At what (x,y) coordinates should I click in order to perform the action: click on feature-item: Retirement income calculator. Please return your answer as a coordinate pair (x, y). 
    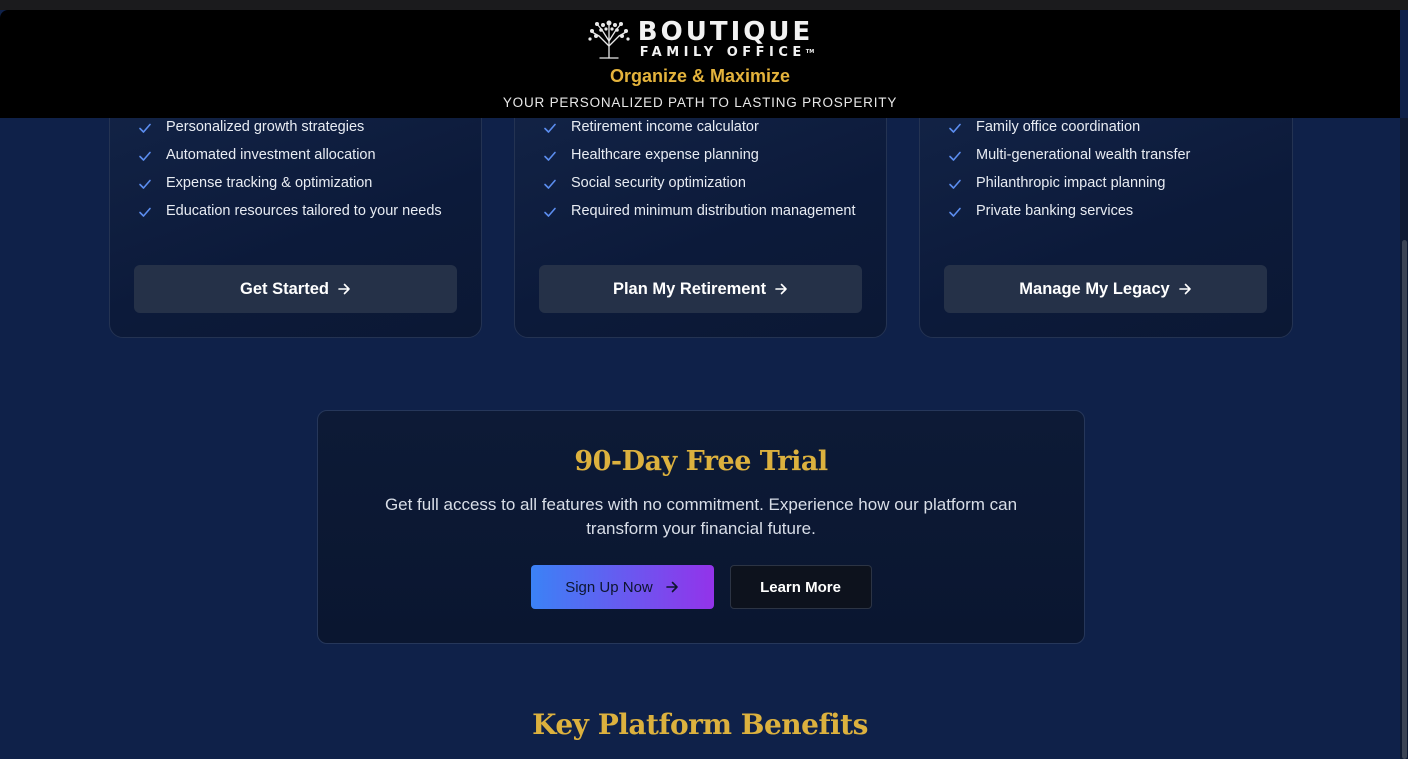
    Looking at the image, I should click on (703, 127).